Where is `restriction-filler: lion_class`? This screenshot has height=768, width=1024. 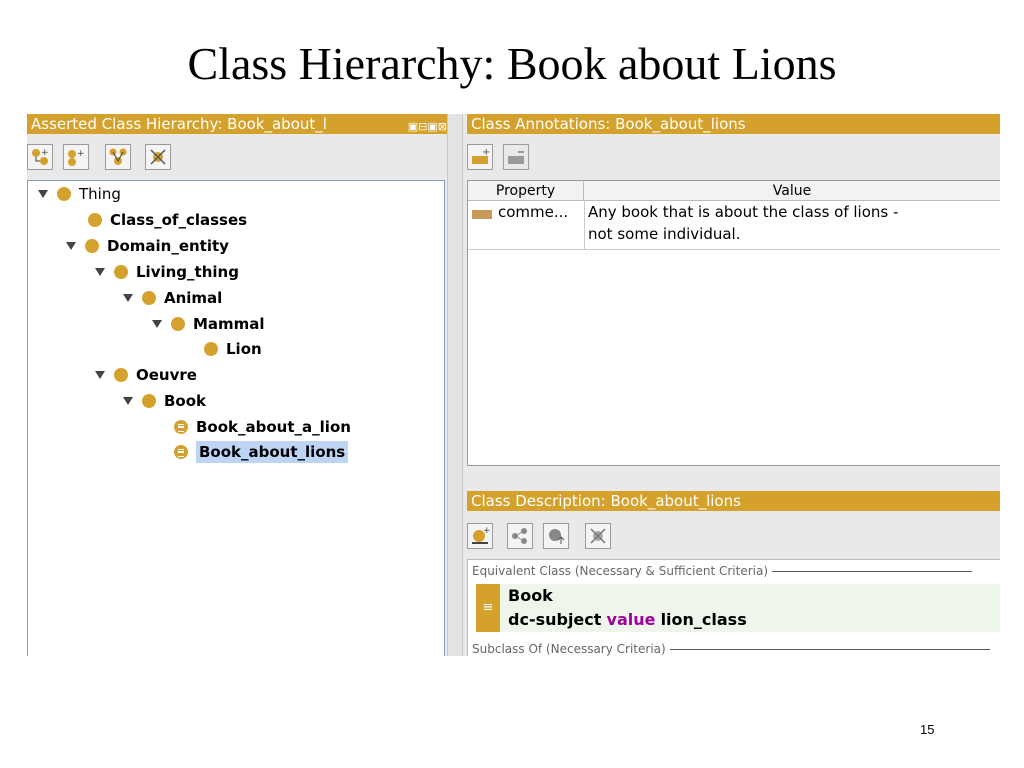
restriction-filler: lion_class is located at coordinates (703, 619).